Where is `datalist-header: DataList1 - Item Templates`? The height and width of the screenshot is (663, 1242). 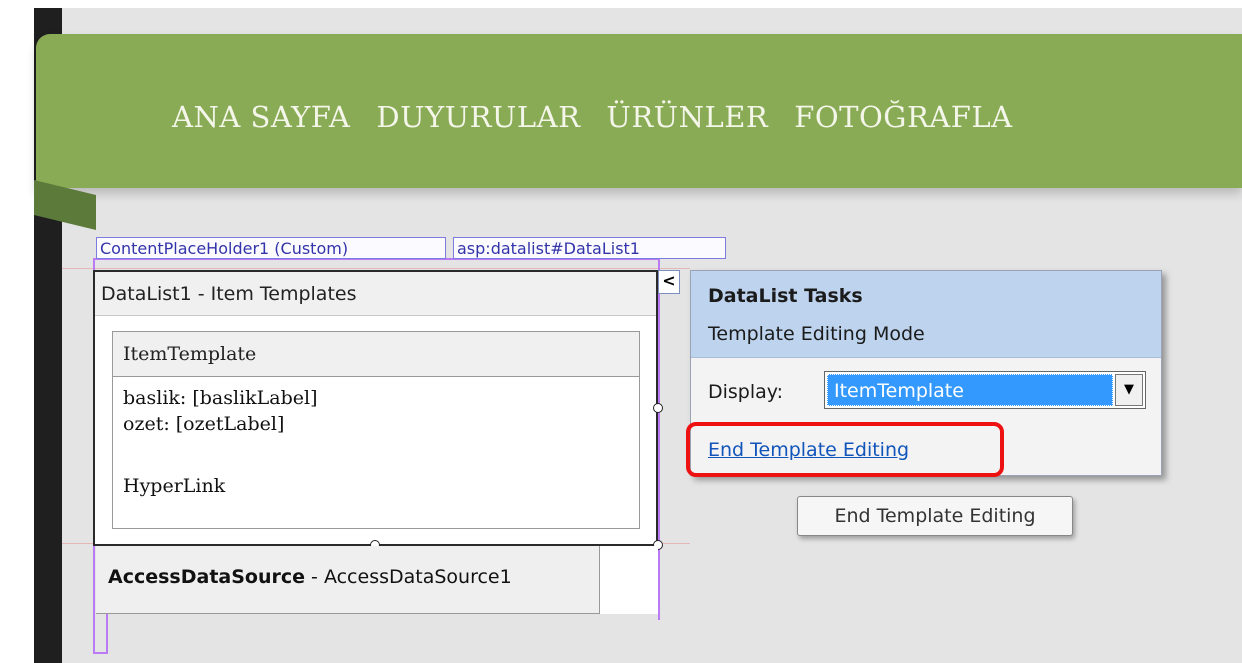
datalist-header: DataList1 - Item Templates is located at coordinates (375, 294).